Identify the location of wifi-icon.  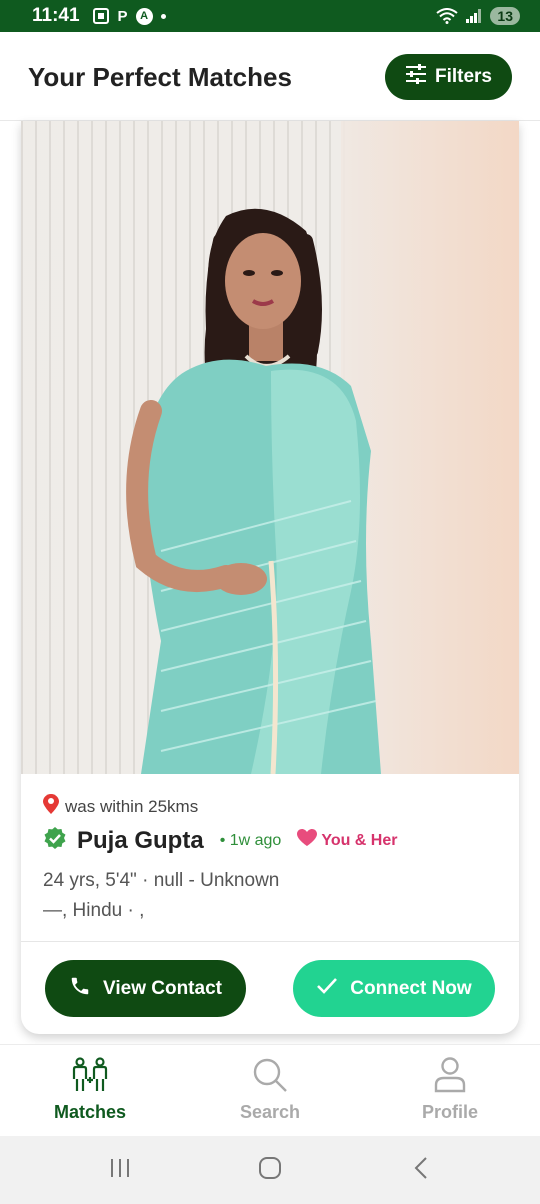
(447, 16).